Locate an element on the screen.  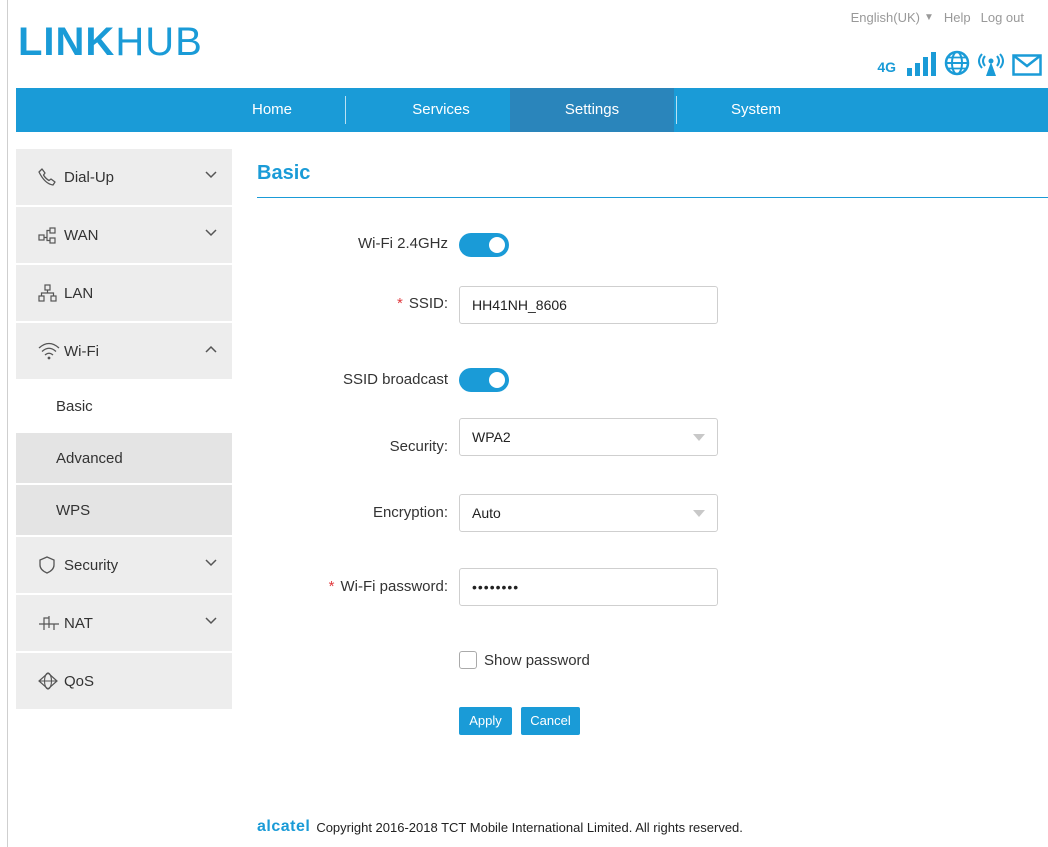
encryption-label: Encryption: is located at coordinates (410, 512).